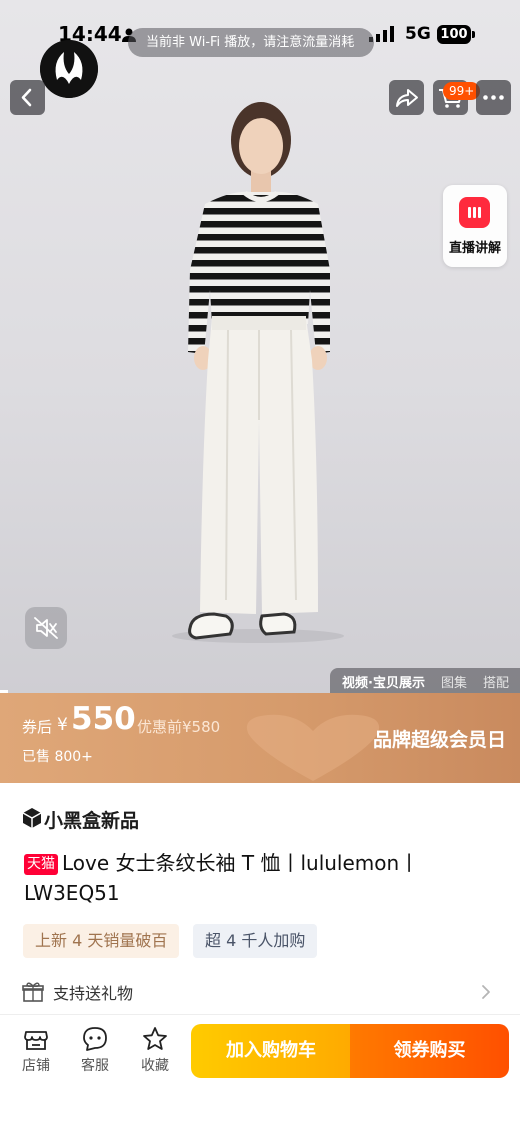  Describe the element at coordinates (155, 1066) in the screenshot. I see `favorite-label: 收藏` at that location.